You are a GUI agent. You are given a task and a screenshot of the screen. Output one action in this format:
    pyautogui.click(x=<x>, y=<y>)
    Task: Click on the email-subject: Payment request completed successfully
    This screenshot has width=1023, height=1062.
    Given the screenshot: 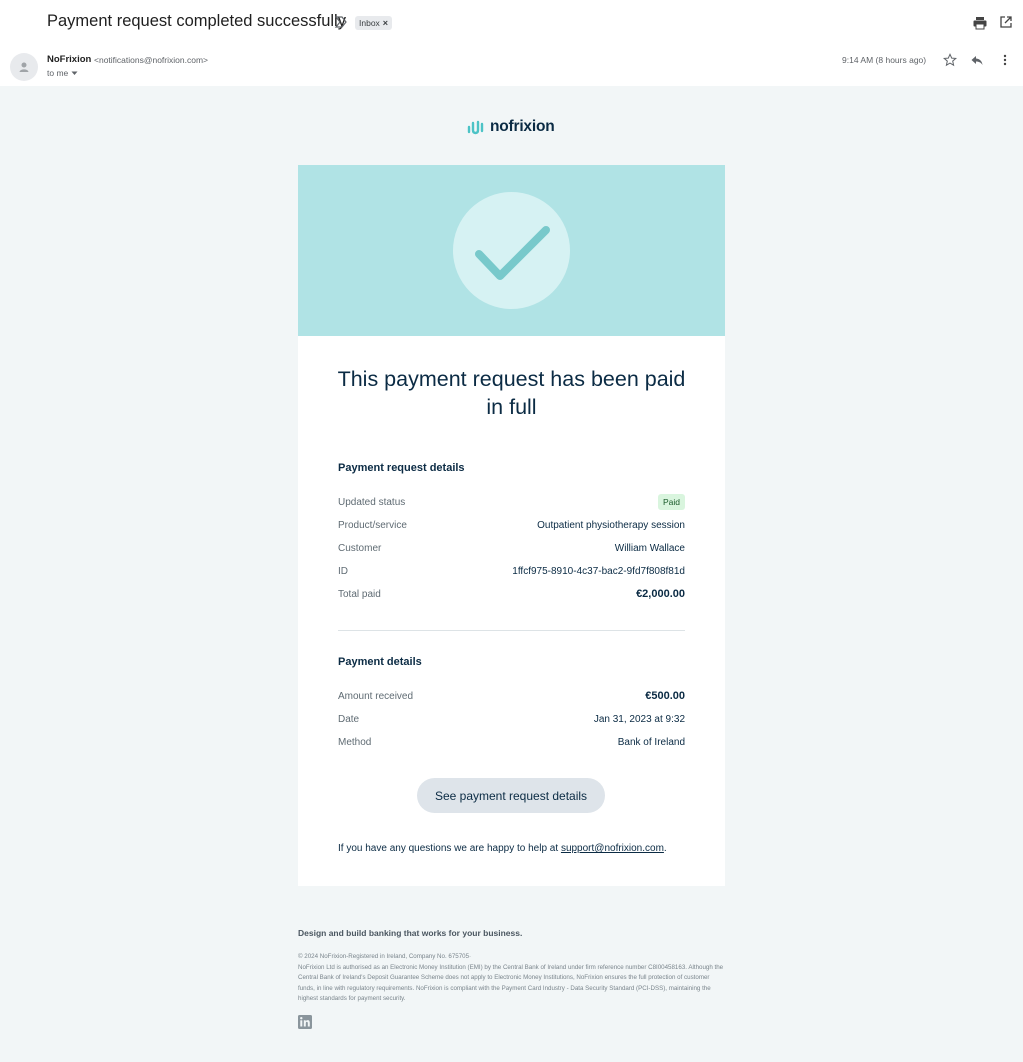 What is the action you would take?
    pyautogui.click(x=196, y=21)
    